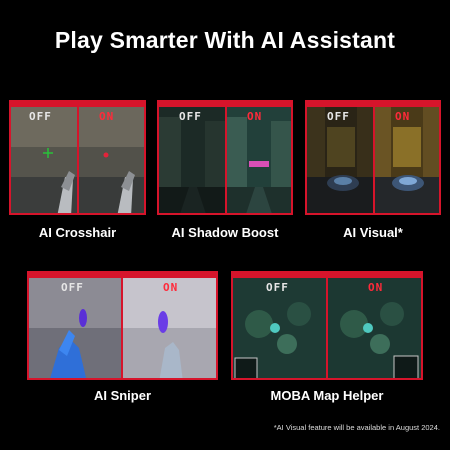 This screenshot has width=450, height=450. Describe the element at coordinates (225, 40) in the screenshot. I see `page-title: Play Smarter With AI Assistant` at that location.